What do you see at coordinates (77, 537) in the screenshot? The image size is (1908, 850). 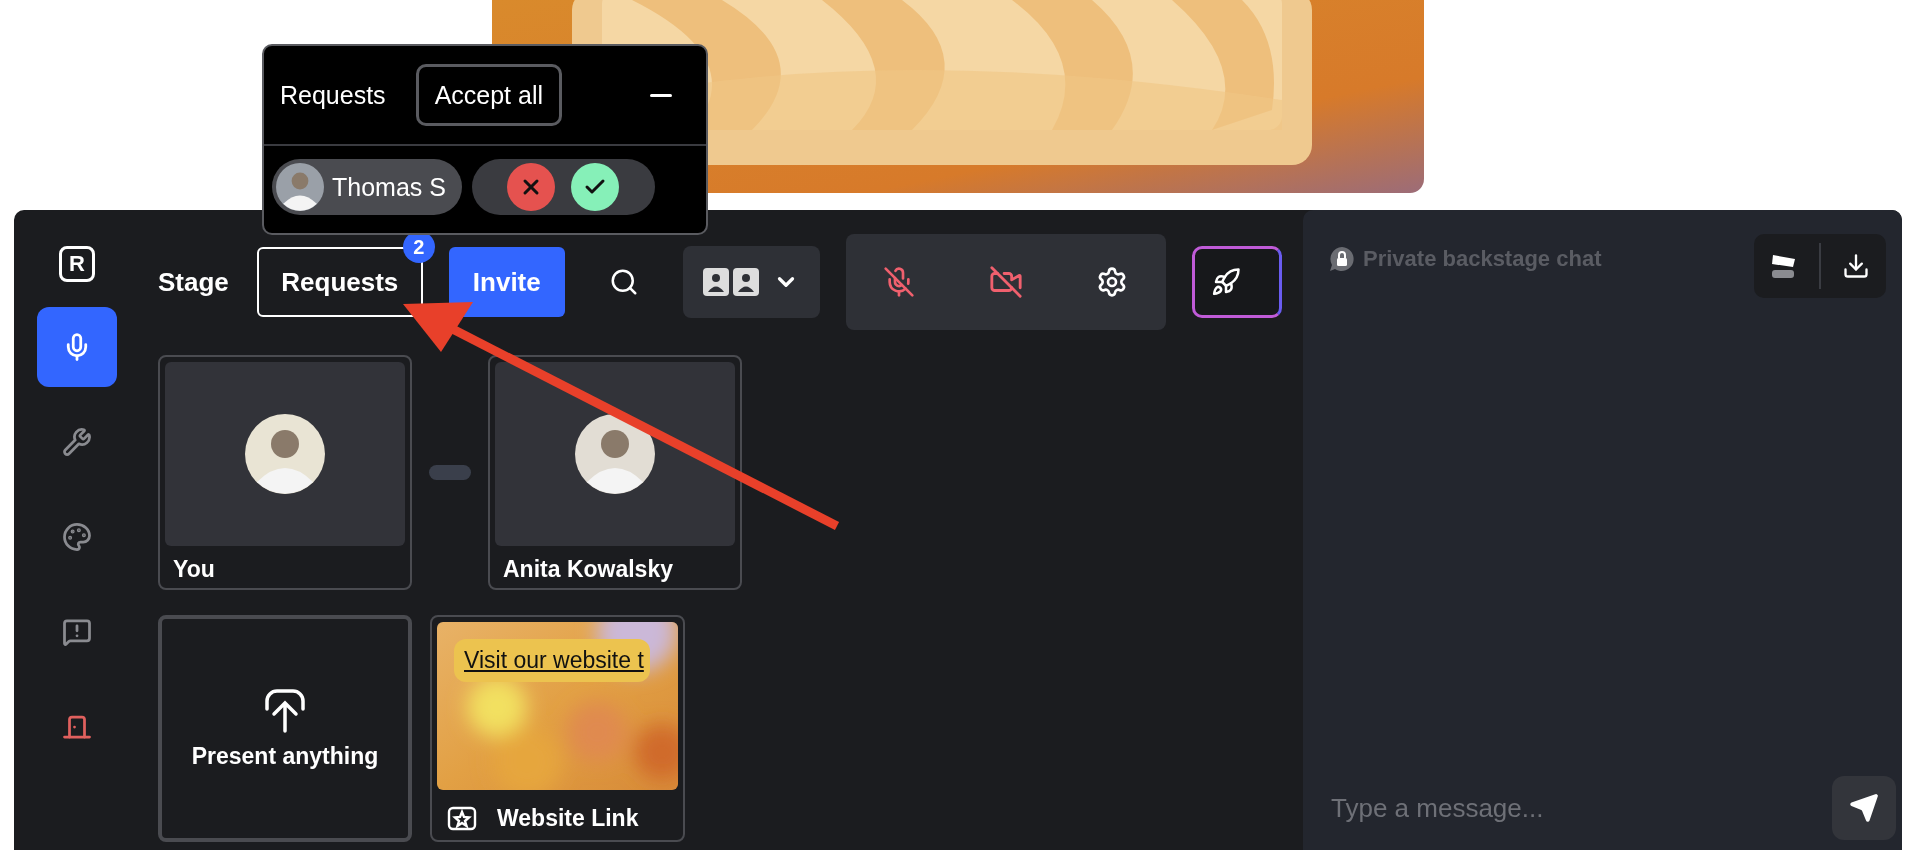 I see `palette-icon` at bounding box center [77, 537].